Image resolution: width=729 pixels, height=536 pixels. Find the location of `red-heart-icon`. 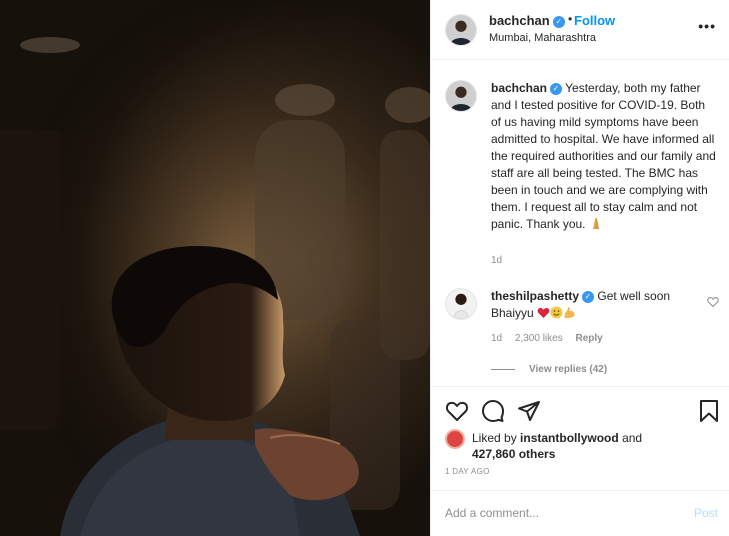

red-heart-icon is located at coordinates (543, 315).